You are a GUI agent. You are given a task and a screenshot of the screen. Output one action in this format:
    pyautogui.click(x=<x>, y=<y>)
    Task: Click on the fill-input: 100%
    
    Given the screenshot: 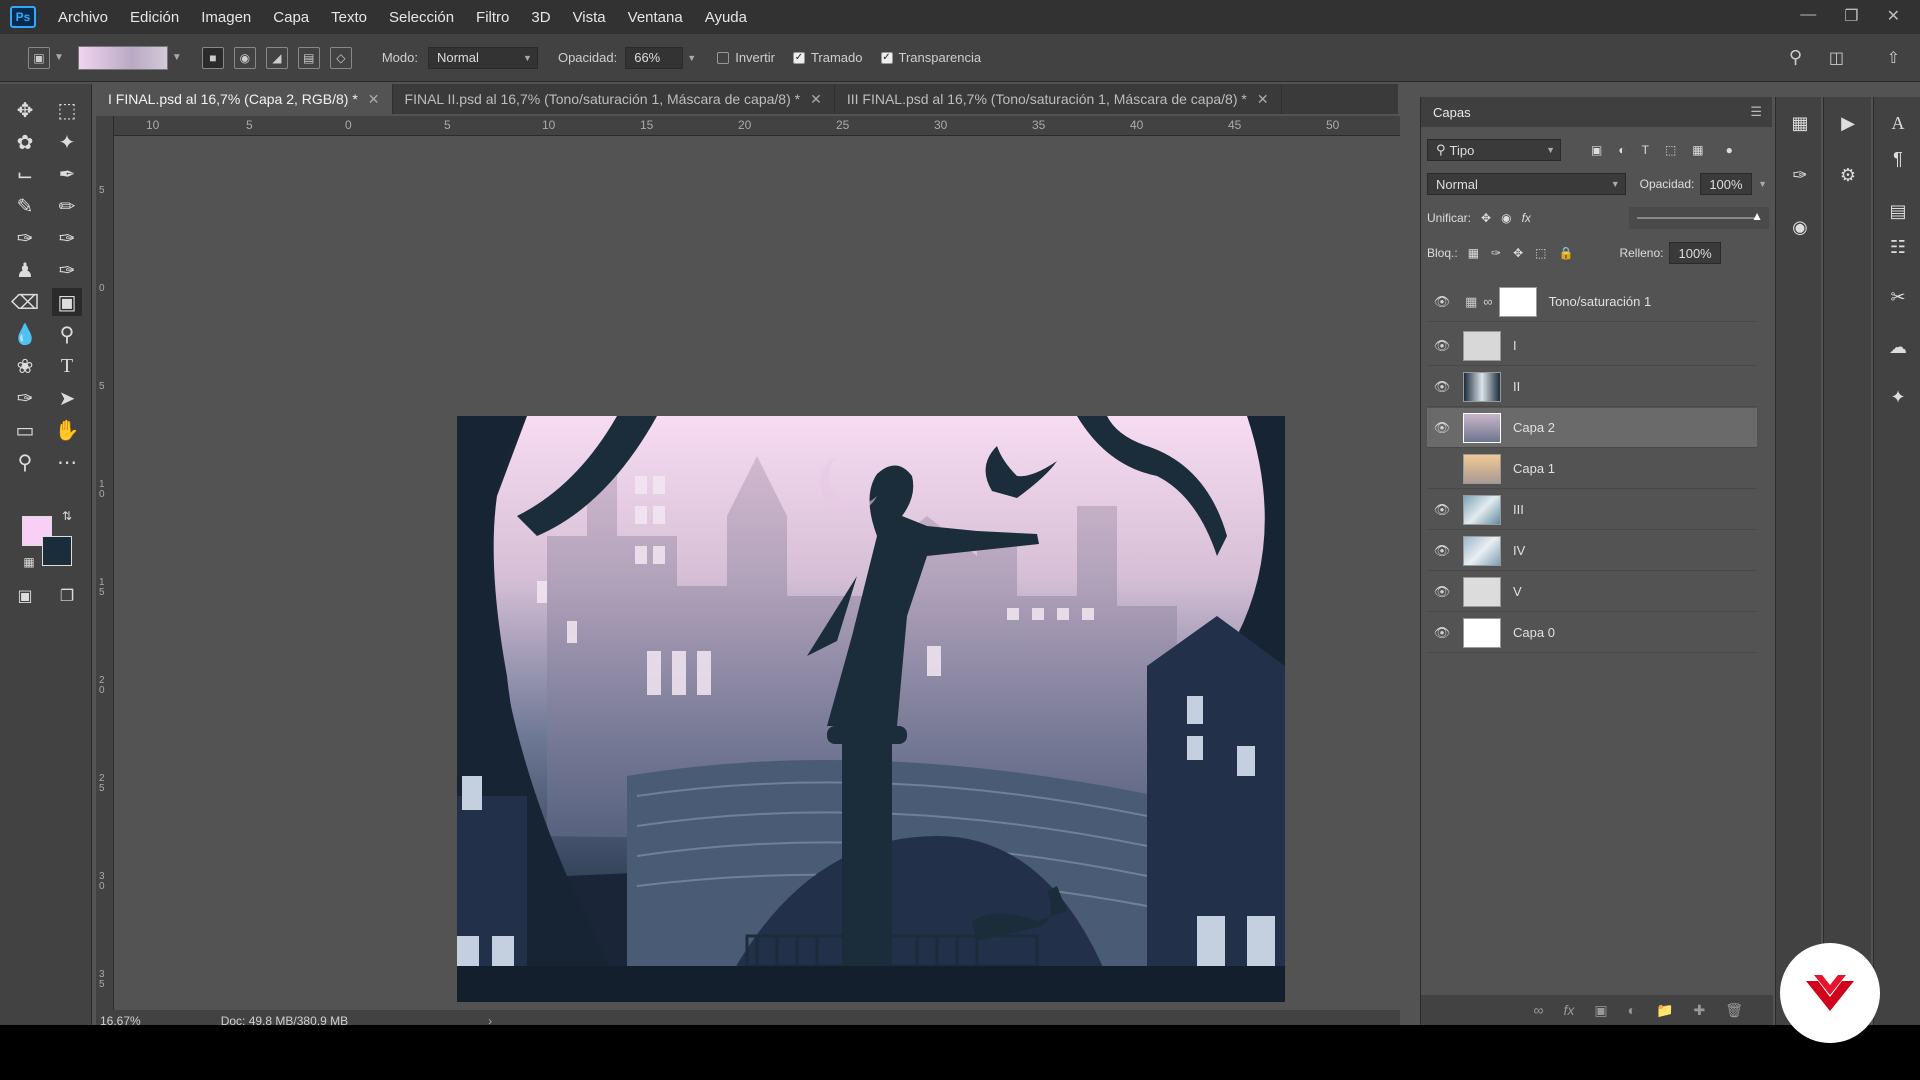 What is the action you would take?
    pyautogui.click(x=1695, y=253)
    